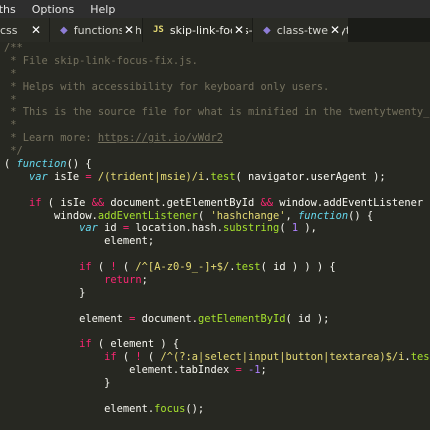 Image resolution: width=430 pixels, height=430 pixels. What do you see at coordinates (126, 280) in the screenshot?
I see `code-line: return;` at bounding box center [126, 280].